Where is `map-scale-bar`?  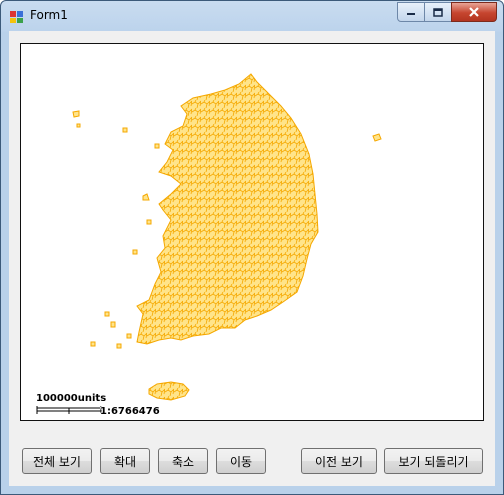 map-scale-bar is located at coordinates (69, 410).